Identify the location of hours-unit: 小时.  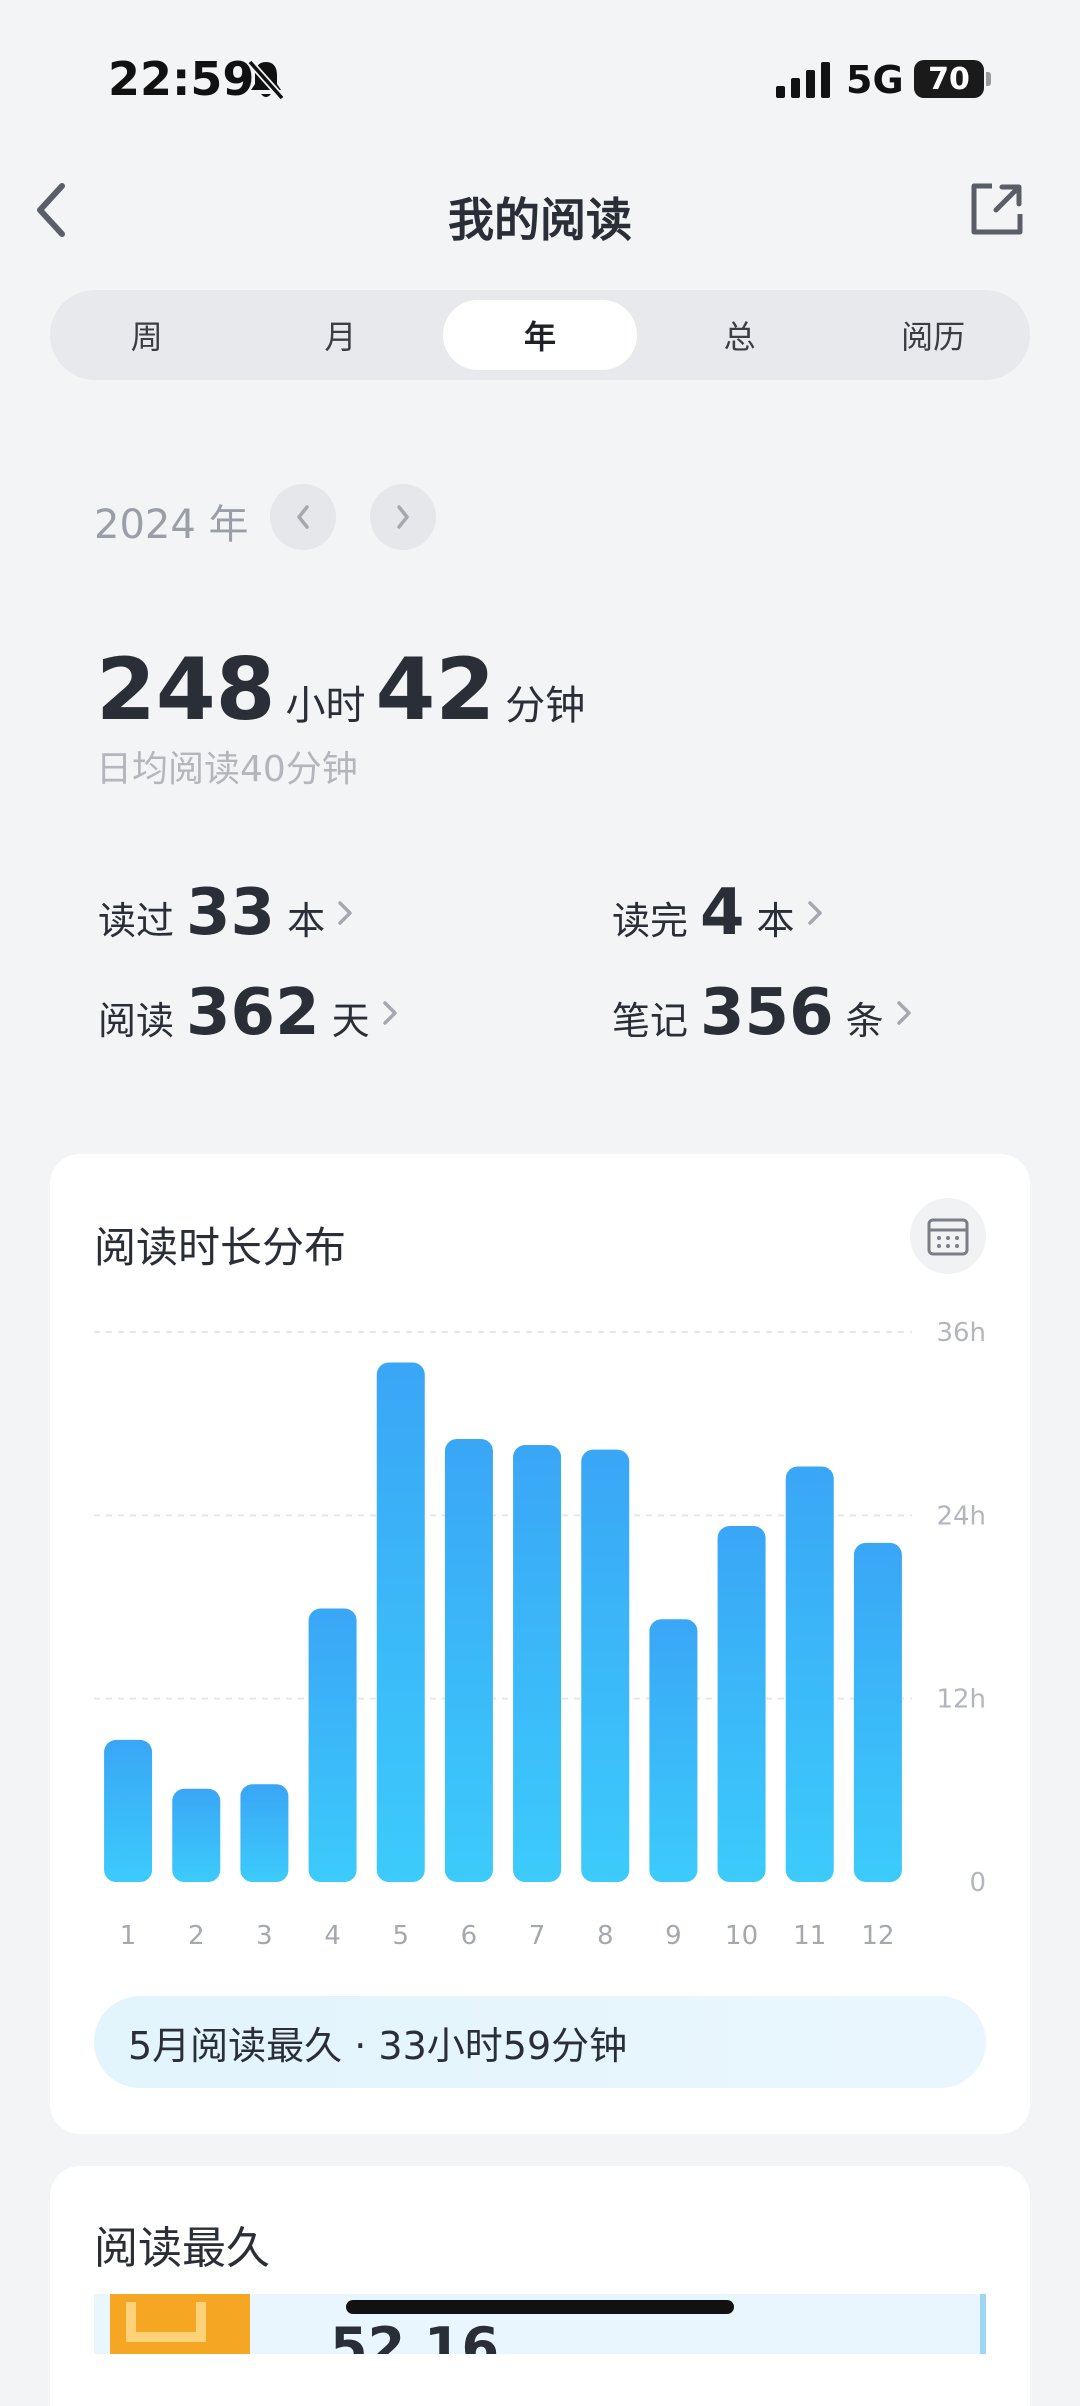
(325, 706).